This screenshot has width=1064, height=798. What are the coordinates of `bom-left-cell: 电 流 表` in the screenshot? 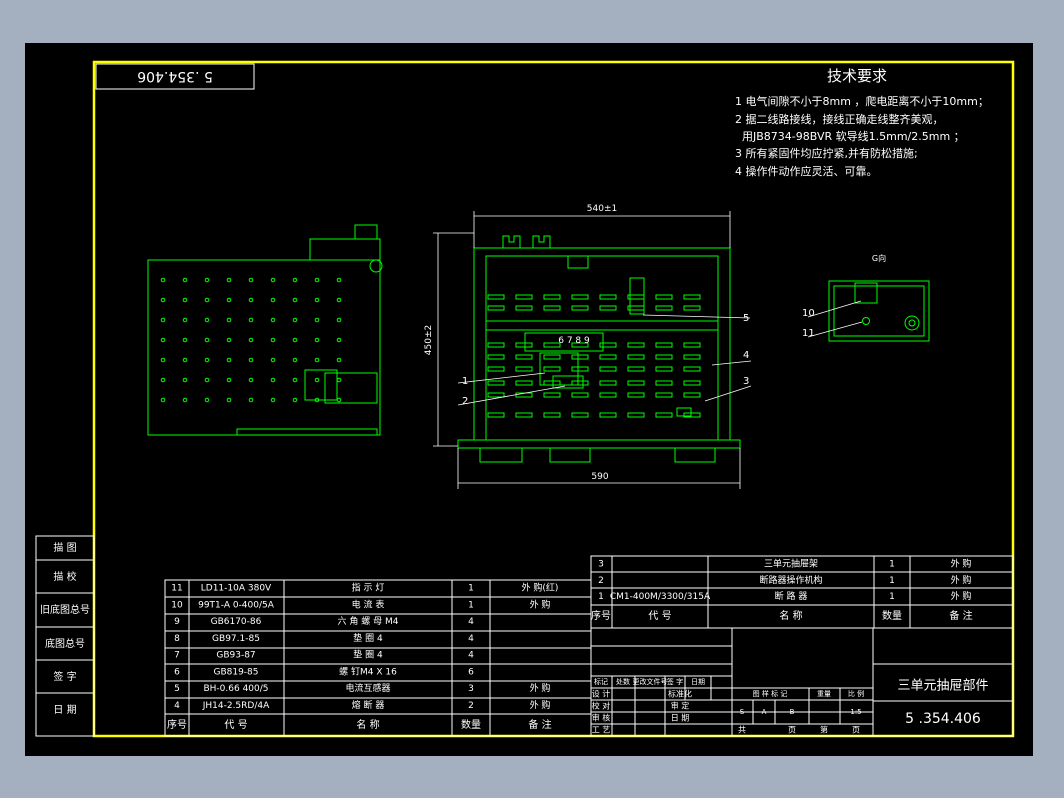 It's located at (368, 604).